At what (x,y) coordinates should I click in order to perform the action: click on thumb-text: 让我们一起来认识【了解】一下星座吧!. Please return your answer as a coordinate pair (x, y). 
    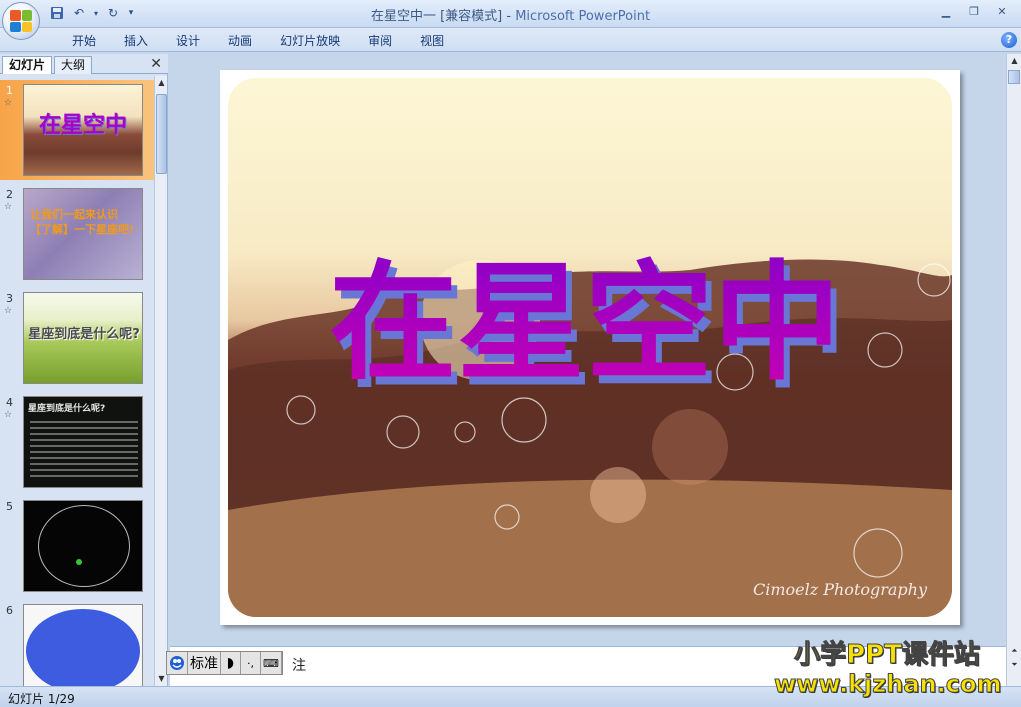
    Looking at the image, I should click on (82, 222).